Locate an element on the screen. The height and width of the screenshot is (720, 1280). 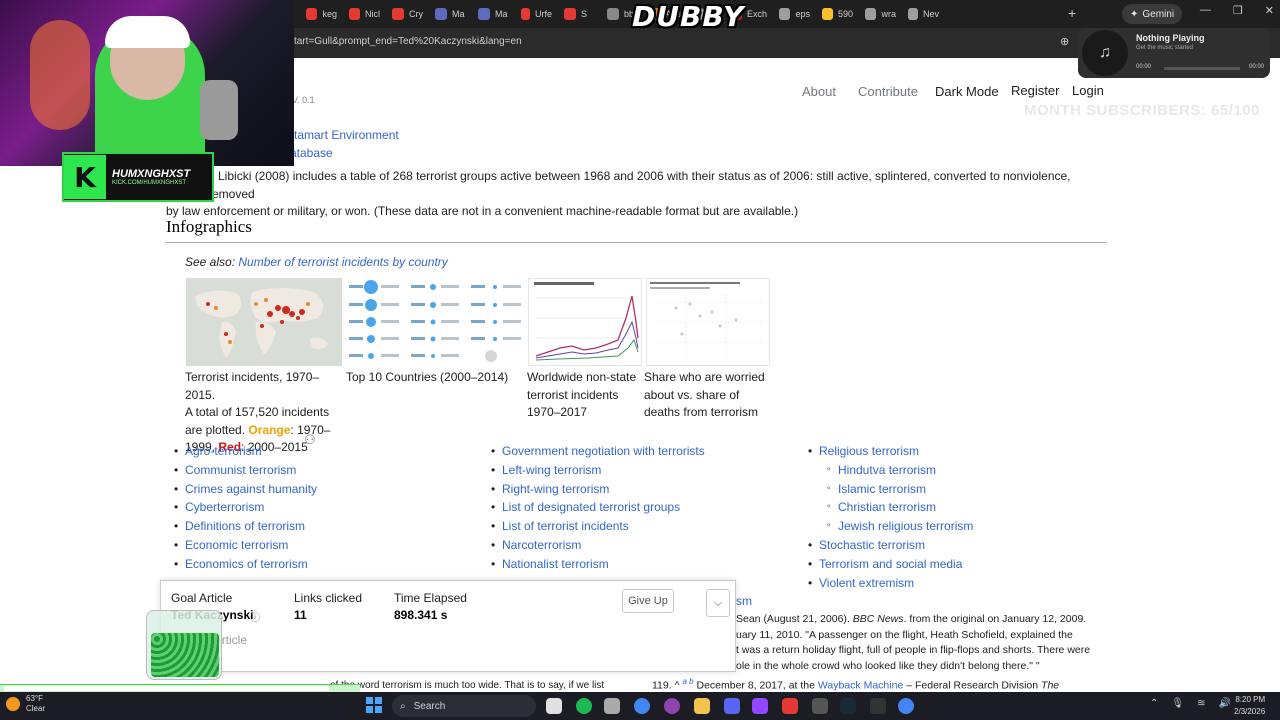
link-wayback-machine: Wayback Machine is located at coordinates (860, 686).